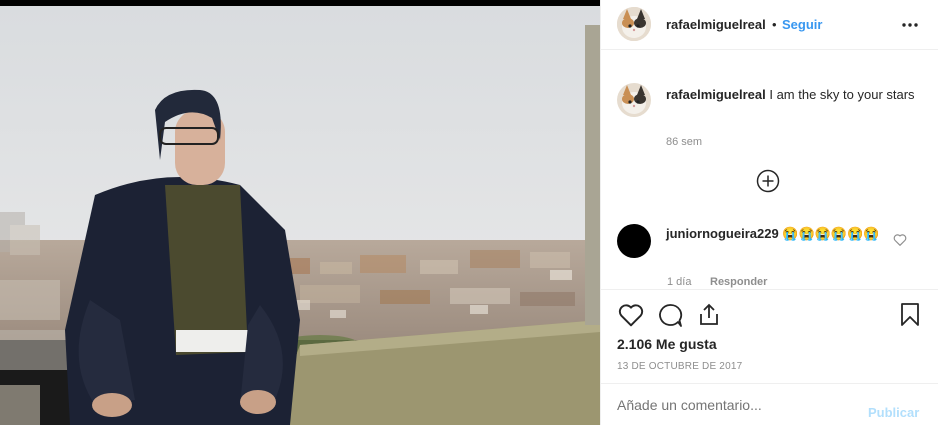 The image size is (938, 426). I want to click on comment-box: Publicar, so click(769, 404).